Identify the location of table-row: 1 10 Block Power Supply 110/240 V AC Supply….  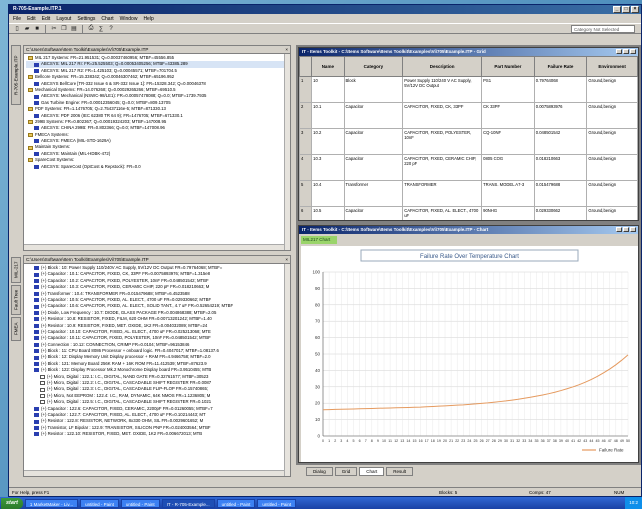
(468, 89).